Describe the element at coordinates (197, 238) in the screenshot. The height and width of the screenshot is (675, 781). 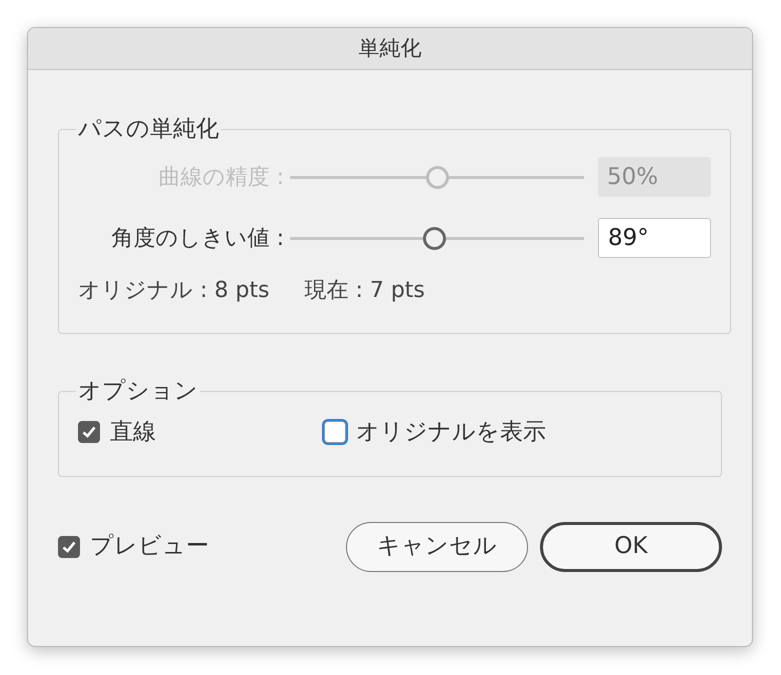
I see `slider-label: 角度のしきい値 :` at that location.